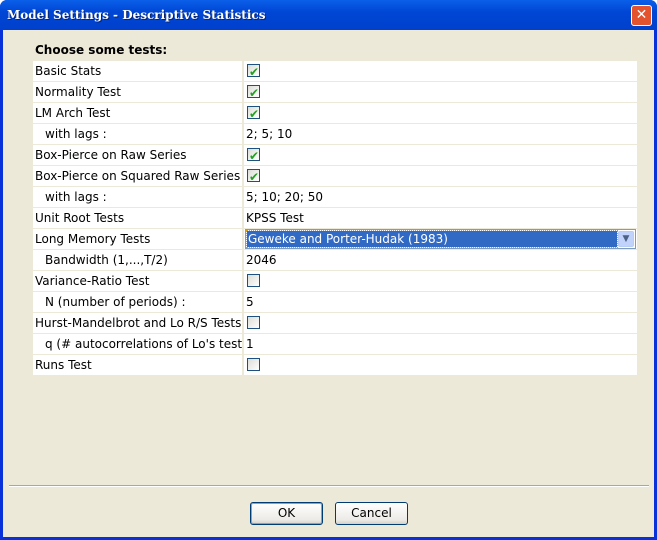  Describe the element at coordinates (138, 71) in the screenshot. I see `setting-label: Basic Stats` at that location.